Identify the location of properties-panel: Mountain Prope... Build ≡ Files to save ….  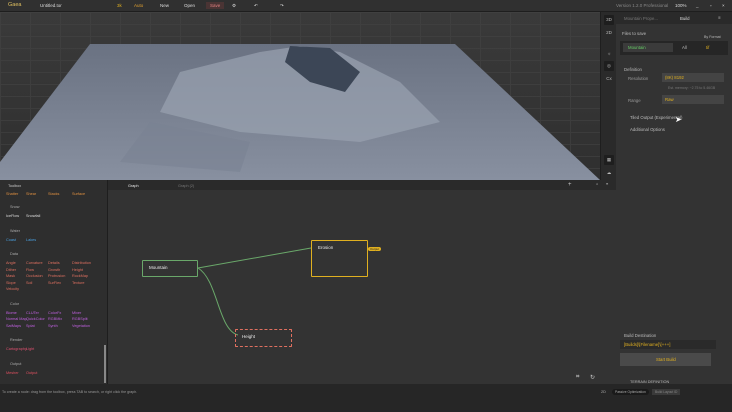
(674, 198).